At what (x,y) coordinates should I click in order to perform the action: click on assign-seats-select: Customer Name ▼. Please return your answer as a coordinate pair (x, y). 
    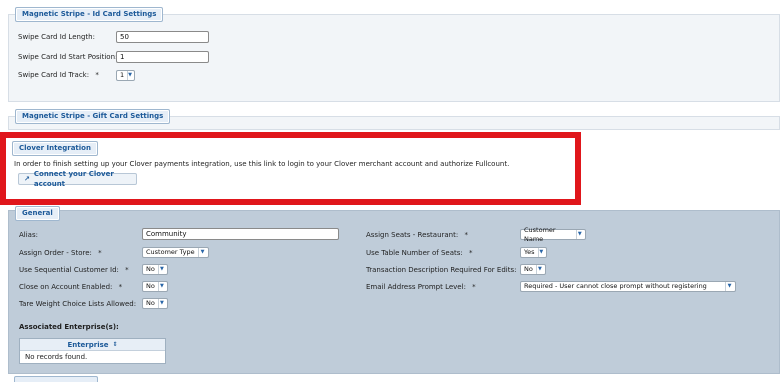
    Looking at the image, I should click on (553, 234).